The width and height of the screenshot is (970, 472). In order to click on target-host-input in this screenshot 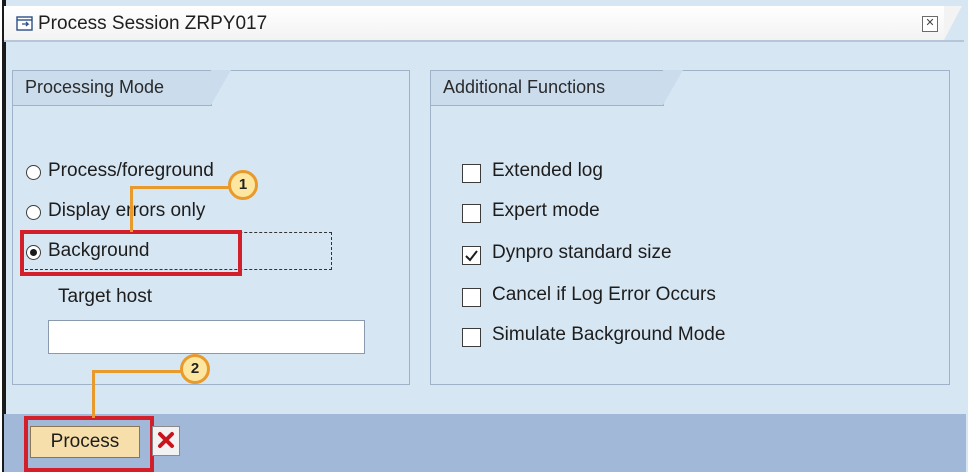, I will do `click(206, 337)`.